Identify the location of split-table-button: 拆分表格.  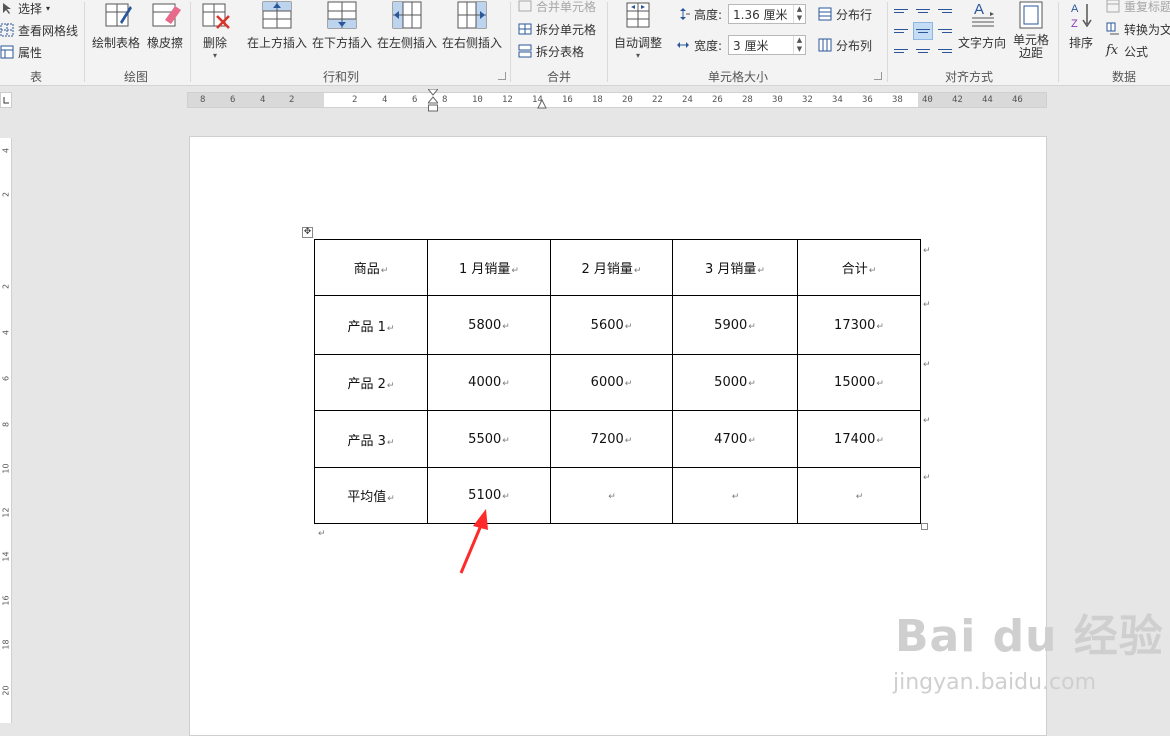
(551, 51).